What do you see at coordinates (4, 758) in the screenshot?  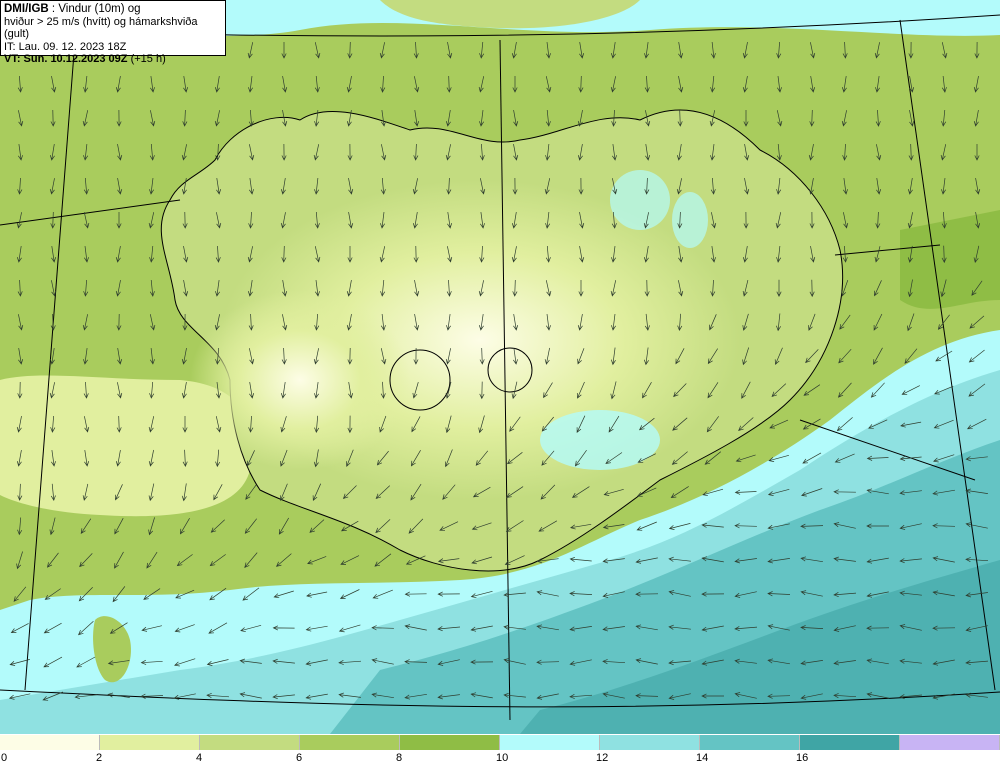 I see `legend-tick-label: 0` at bounding box center [4, 758].